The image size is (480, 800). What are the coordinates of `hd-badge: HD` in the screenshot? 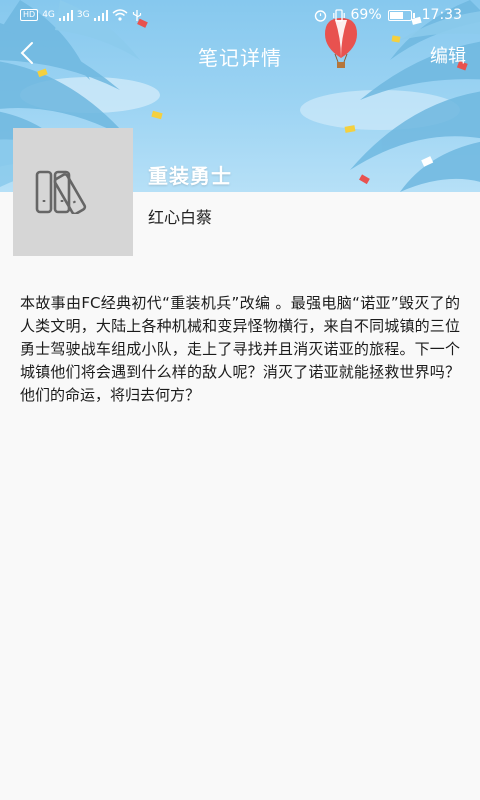 It's located at (29, 15).